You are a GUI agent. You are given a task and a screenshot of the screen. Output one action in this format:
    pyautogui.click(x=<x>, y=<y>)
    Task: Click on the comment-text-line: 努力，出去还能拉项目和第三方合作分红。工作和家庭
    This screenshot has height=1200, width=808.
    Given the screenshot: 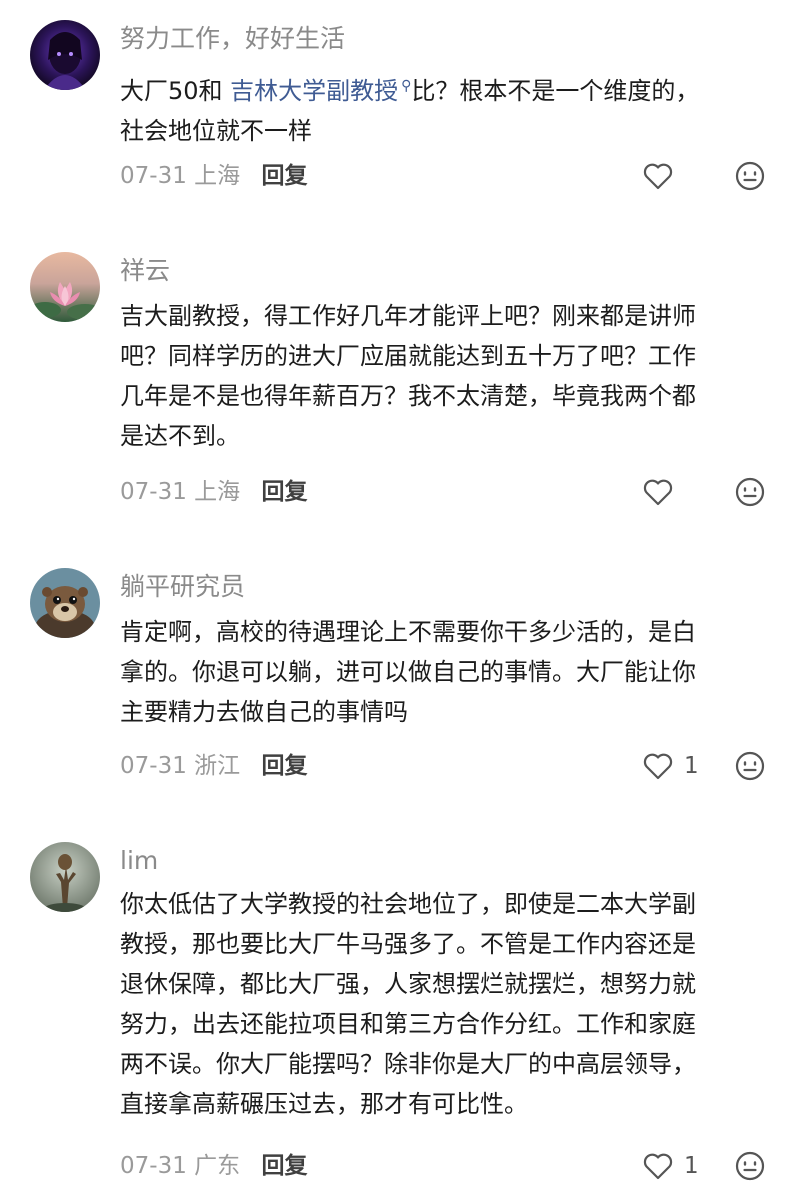 What is the action you would take?
    pyautogui.click(x=408, y=1024)
    